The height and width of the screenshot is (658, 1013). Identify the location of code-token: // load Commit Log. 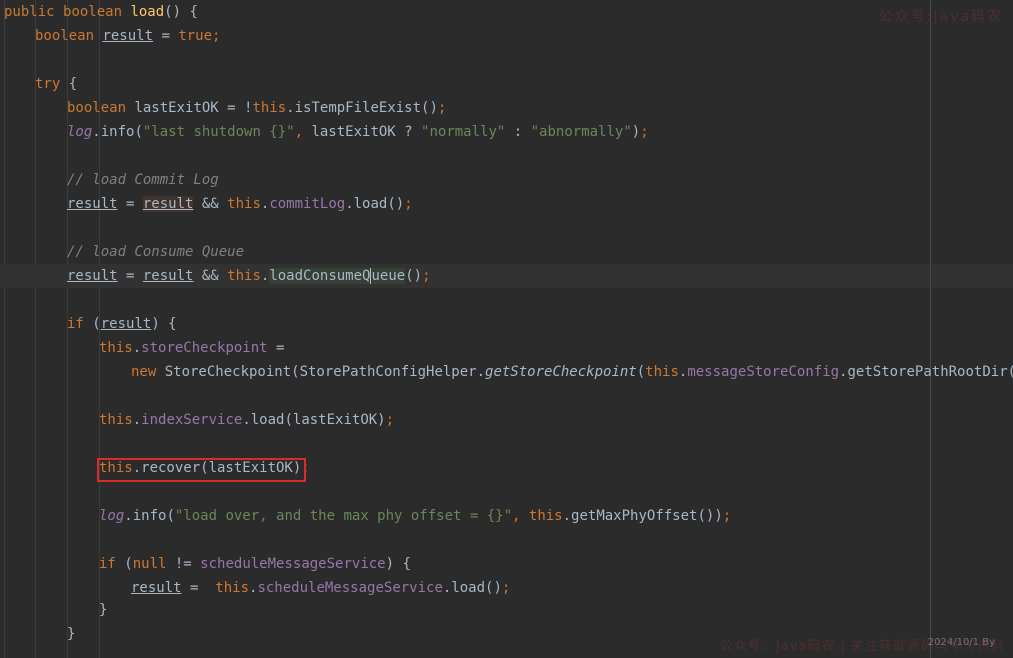
(143, 180).